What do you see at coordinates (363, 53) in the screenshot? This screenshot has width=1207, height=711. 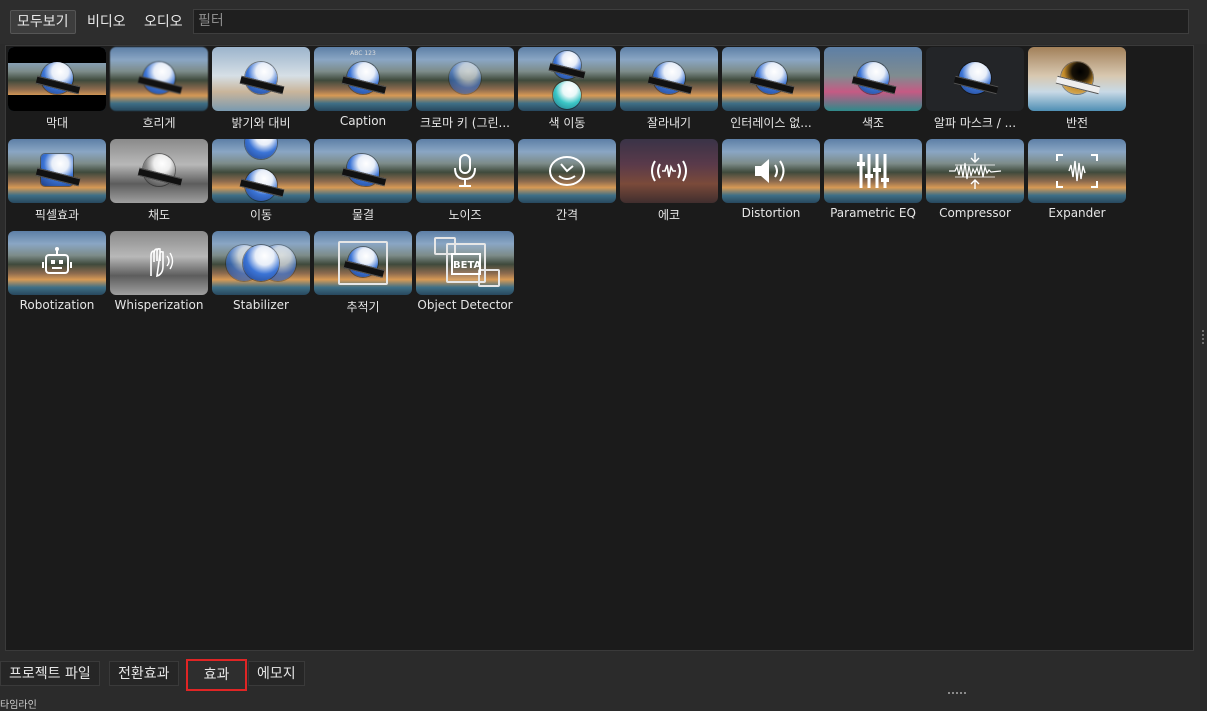 I see `caption-sample-text: ABC 123` at bounding box center [363, 53].